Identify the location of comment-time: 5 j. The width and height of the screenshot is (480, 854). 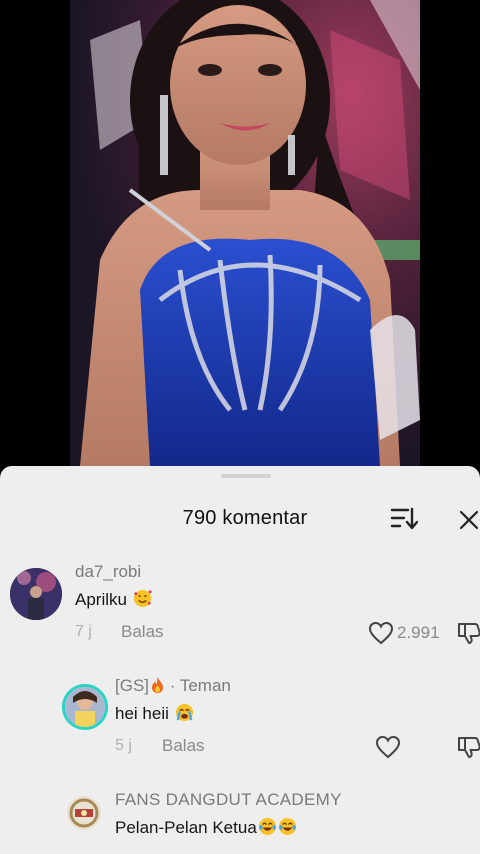
(123, 745).